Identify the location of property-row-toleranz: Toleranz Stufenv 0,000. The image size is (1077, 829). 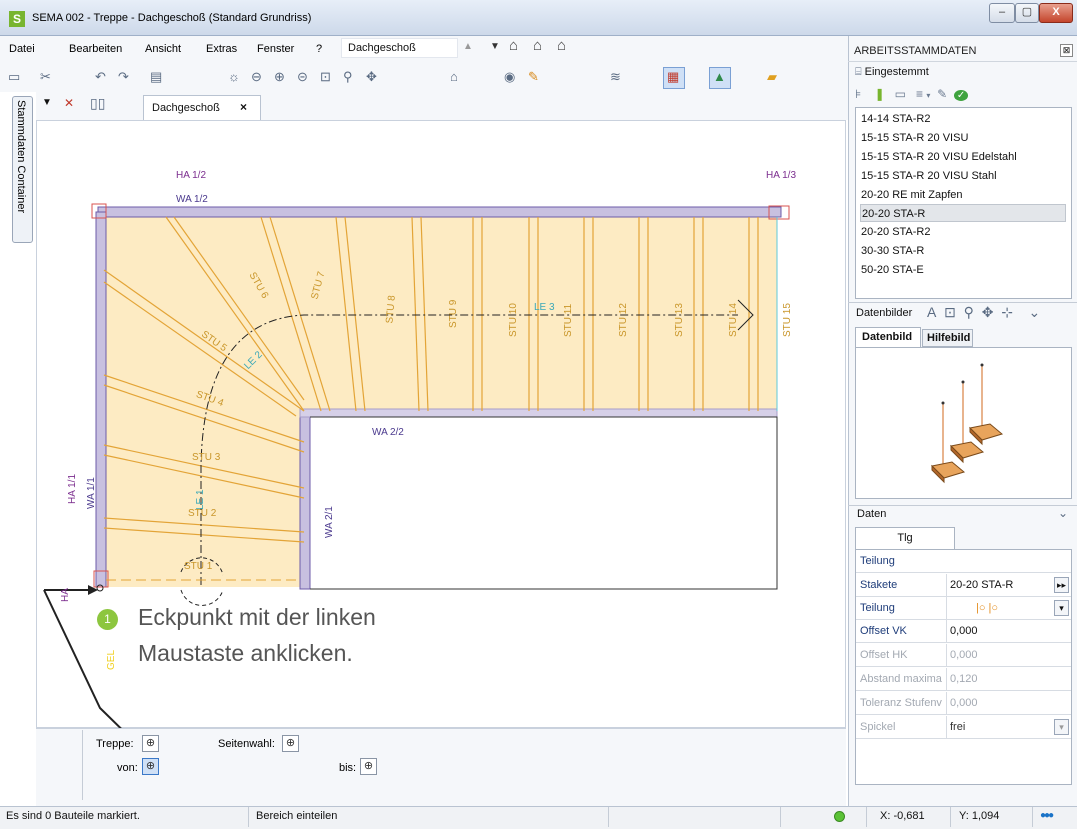
(963, 703).